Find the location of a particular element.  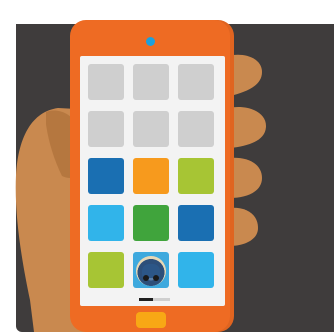

download-progress-fill is located at coordinates (146, 299).